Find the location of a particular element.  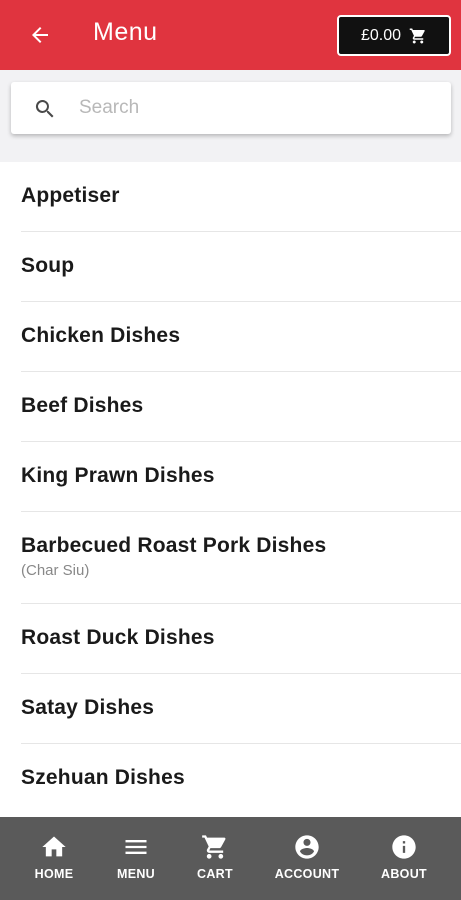

nav-about: ABOUT is located at coordinates (404, 858).